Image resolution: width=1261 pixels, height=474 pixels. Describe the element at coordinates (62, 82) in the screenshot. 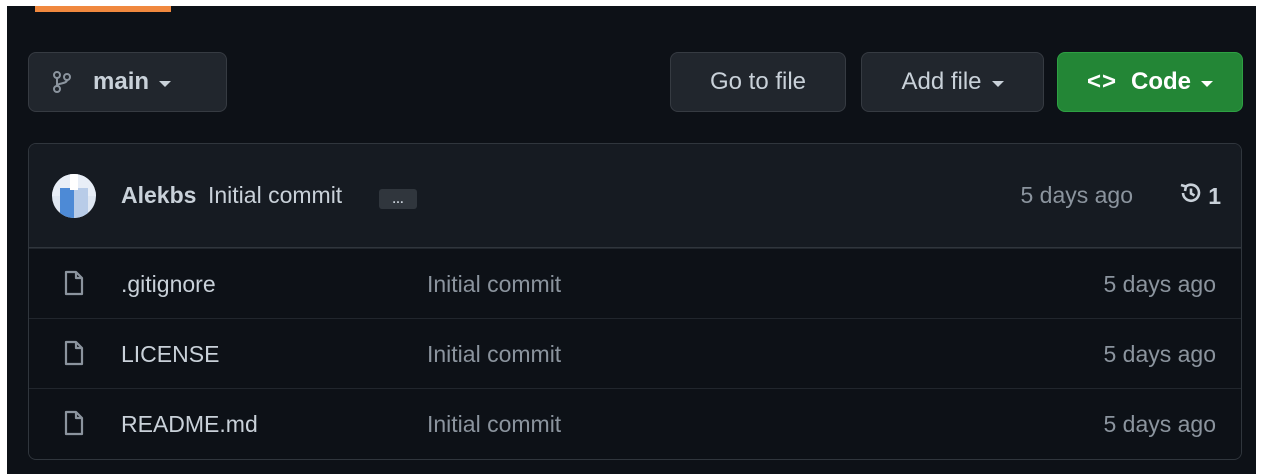

I see `git-branch-icon` at that location.